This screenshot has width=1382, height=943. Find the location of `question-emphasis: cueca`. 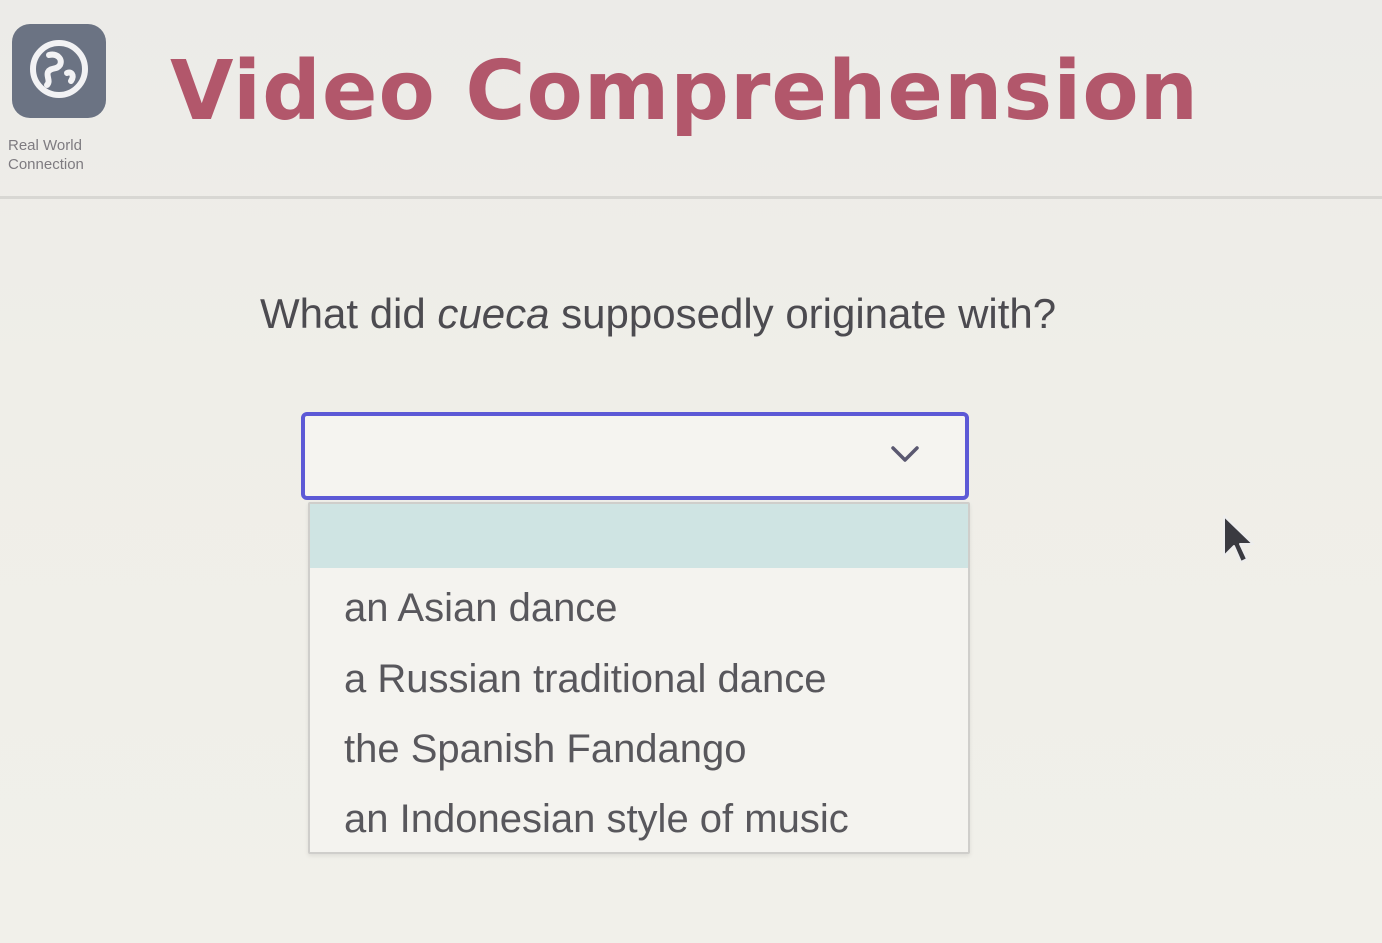

question-emphasis: cueca is located at coordinates (493, 313).